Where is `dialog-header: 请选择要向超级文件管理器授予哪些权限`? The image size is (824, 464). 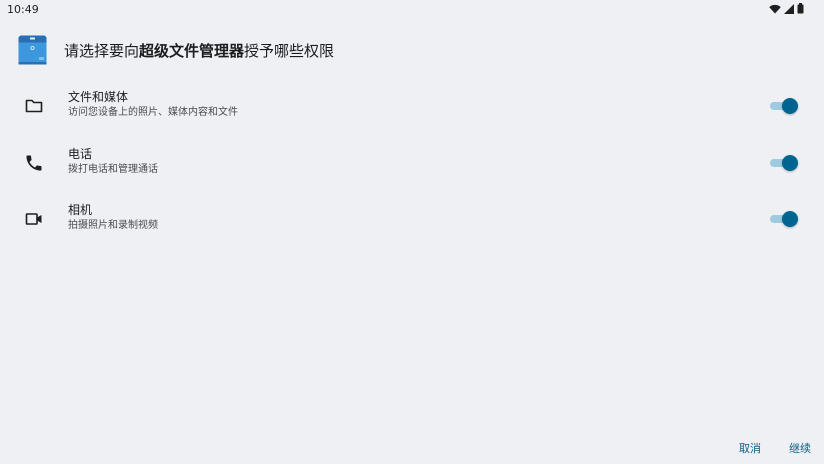 dialog-header: 请选择要向超级文件管理器授予哪些权限 is located at coordinates (176, 50).